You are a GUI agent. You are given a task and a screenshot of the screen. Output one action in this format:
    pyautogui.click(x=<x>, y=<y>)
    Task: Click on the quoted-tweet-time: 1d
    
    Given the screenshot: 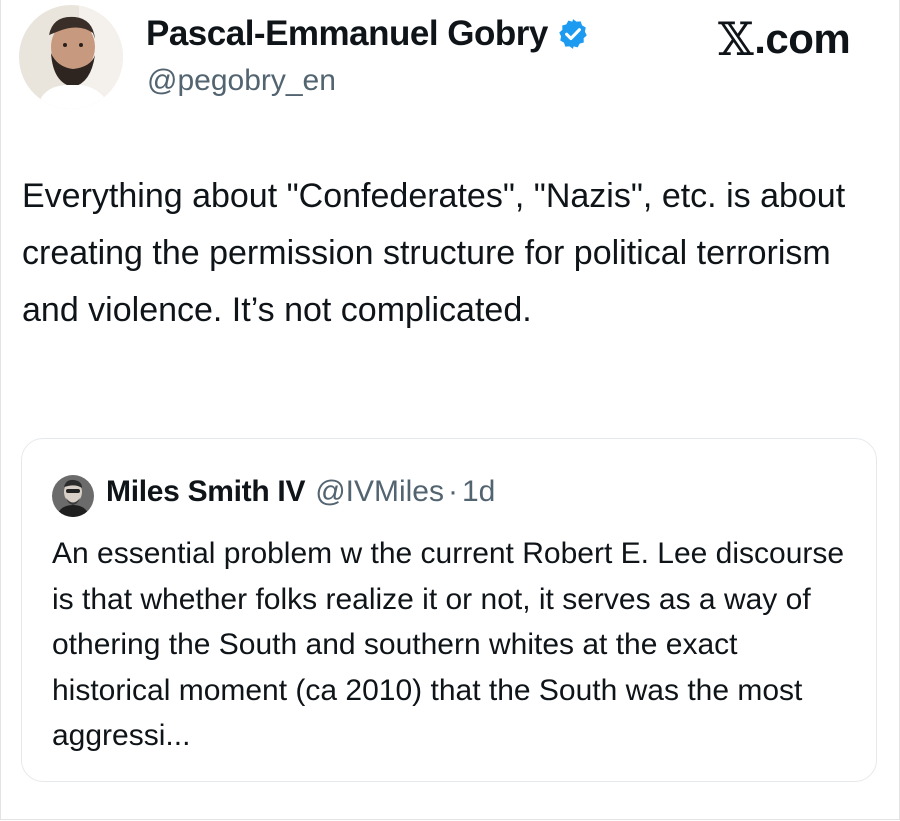 What is the action you would take?
    pyautogui.click(x=478, y=492)
    